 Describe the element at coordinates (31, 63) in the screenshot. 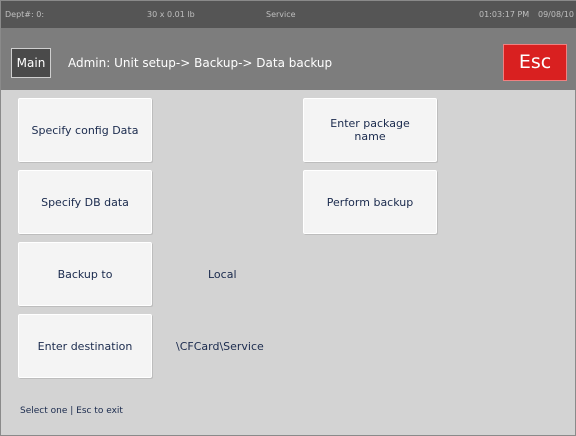

I see `main-button: Main` at that location.